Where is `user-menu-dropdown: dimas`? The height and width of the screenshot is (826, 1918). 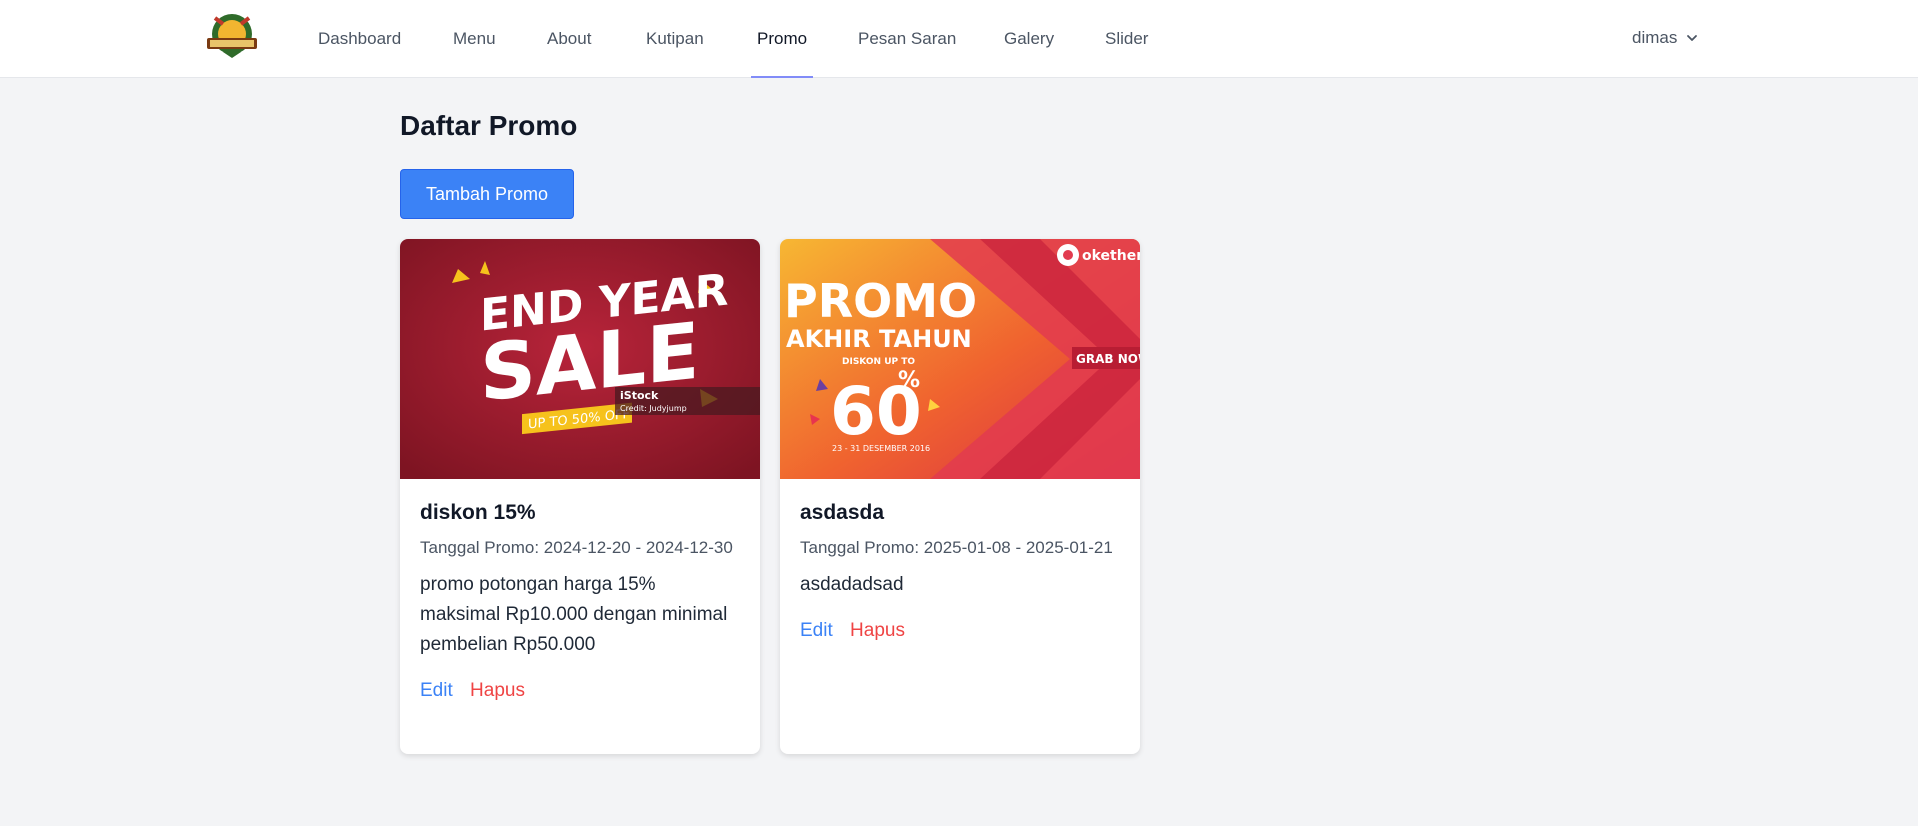 user-menu-dropdown: dimas is located at coordinates (1665, 38).